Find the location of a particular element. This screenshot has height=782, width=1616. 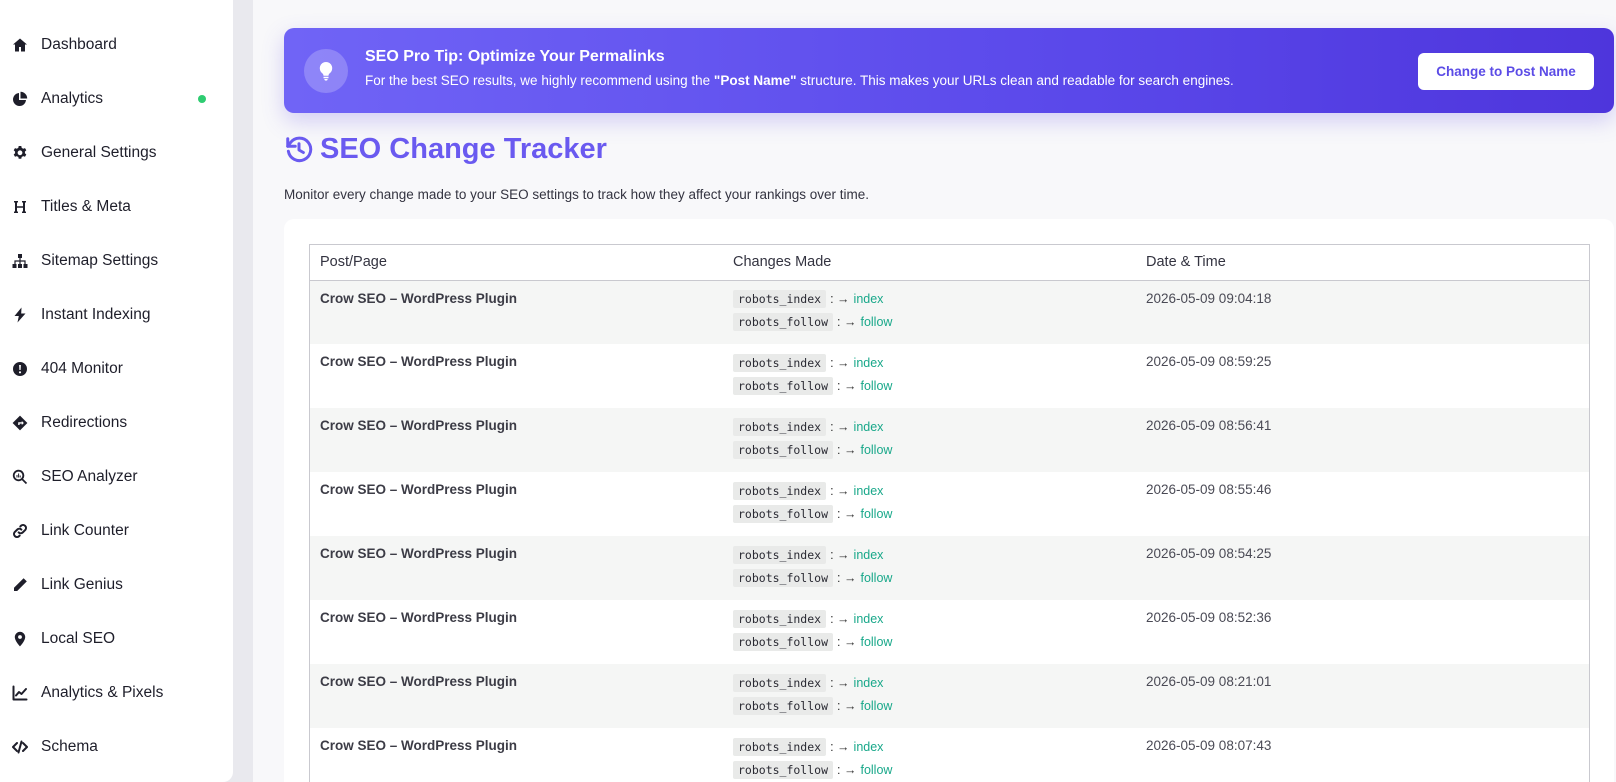

sidebar-item-label: Analytics is located at coordinates (72, 98).